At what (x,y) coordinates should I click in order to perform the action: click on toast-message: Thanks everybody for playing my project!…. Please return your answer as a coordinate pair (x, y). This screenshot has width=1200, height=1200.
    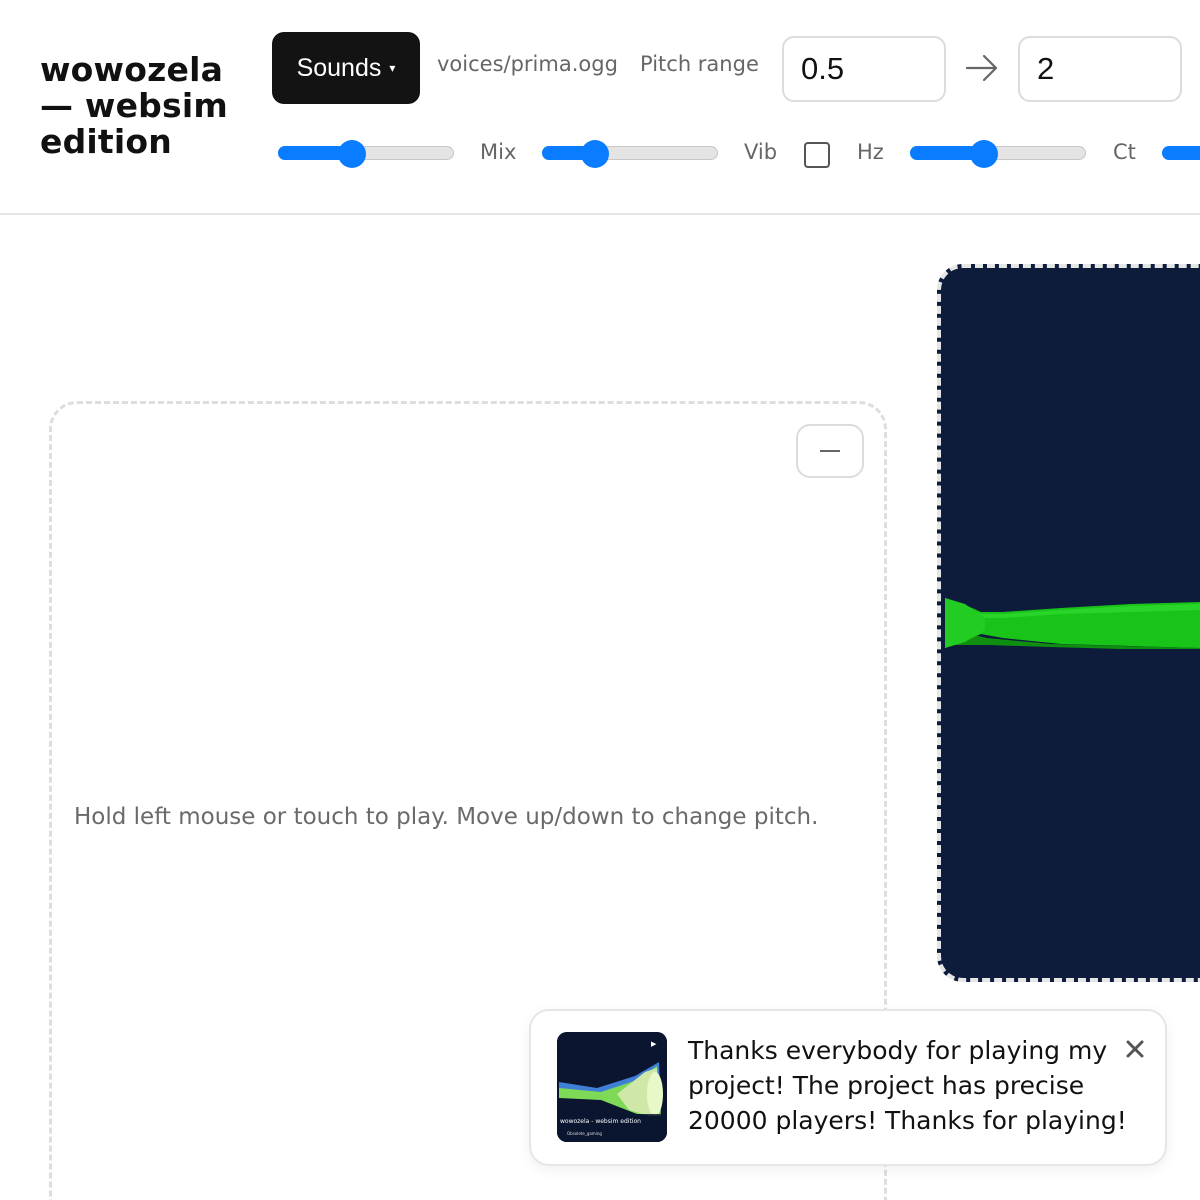
    Looking at the image, I should click on (907, 1085).